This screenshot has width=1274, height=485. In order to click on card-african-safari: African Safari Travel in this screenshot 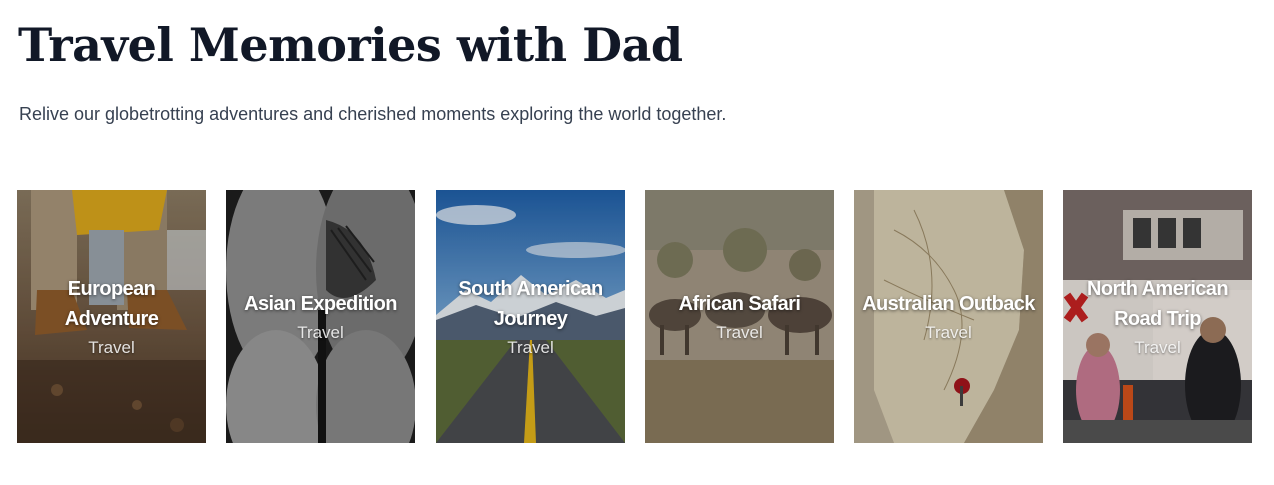, I will do `click(739, 316)`.